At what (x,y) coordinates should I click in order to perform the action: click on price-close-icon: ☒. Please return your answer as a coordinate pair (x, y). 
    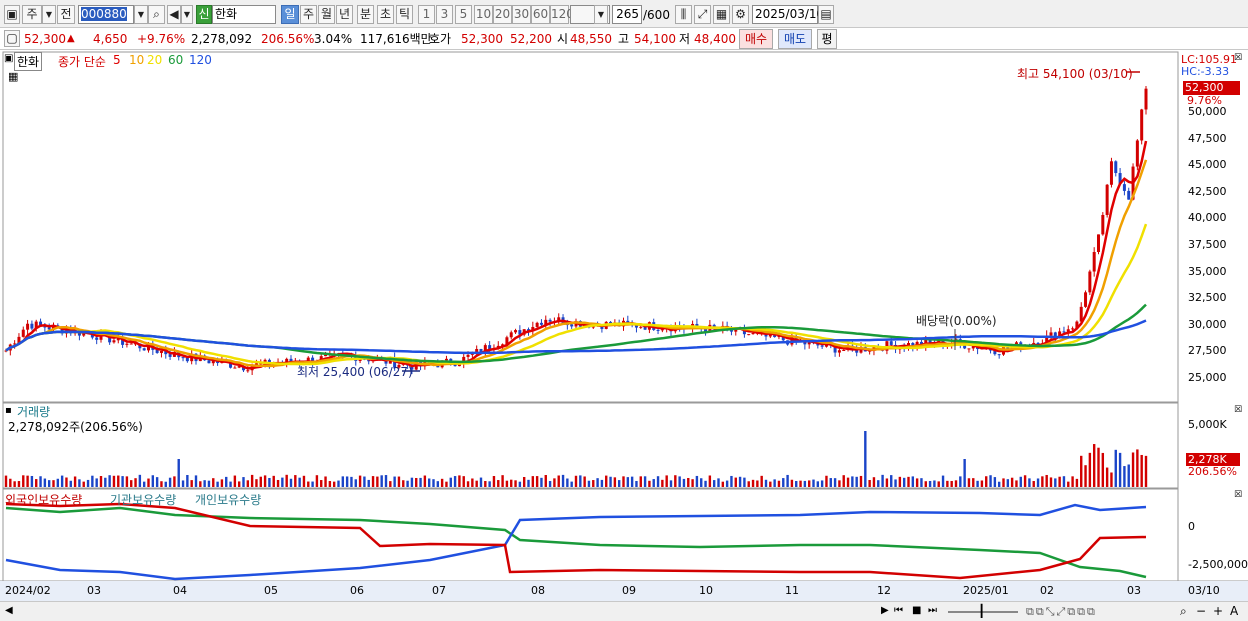
    Looking at the image, I should click on (1238, 58).